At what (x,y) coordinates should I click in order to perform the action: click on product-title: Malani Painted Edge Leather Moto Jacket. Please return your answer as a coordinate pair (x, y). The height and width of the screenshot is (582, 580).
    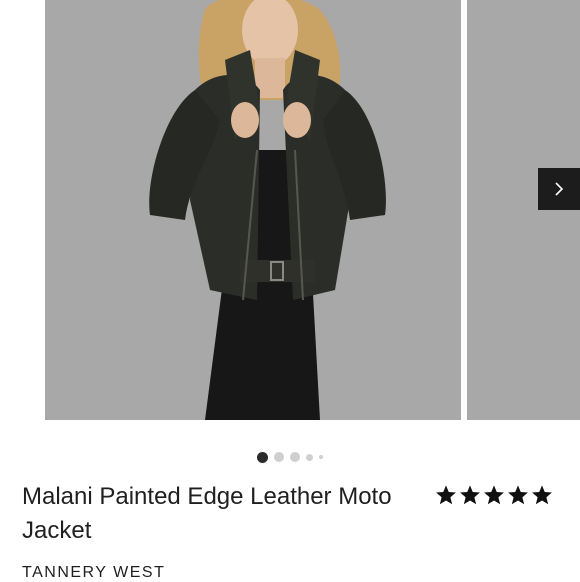
    Looking at the image, I should click on (207, 513).